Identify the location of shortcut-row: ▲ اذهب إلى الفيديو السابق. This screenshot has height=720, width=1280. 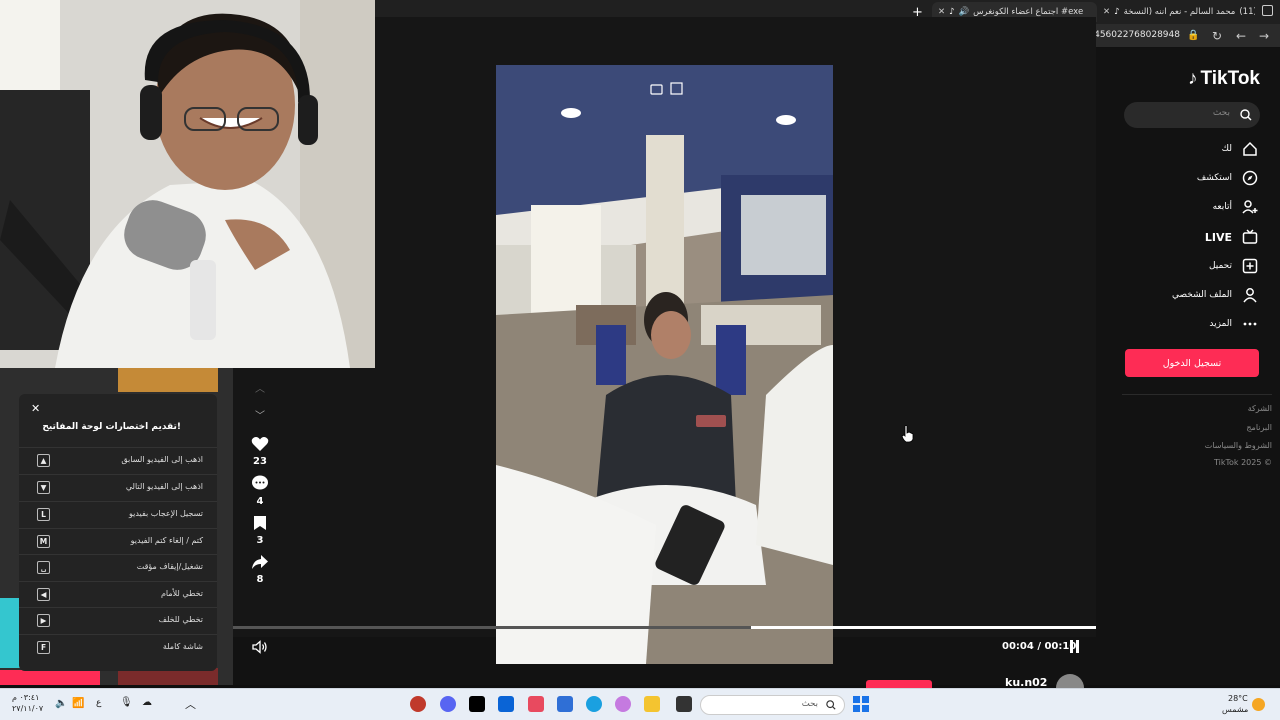
(118, 460).